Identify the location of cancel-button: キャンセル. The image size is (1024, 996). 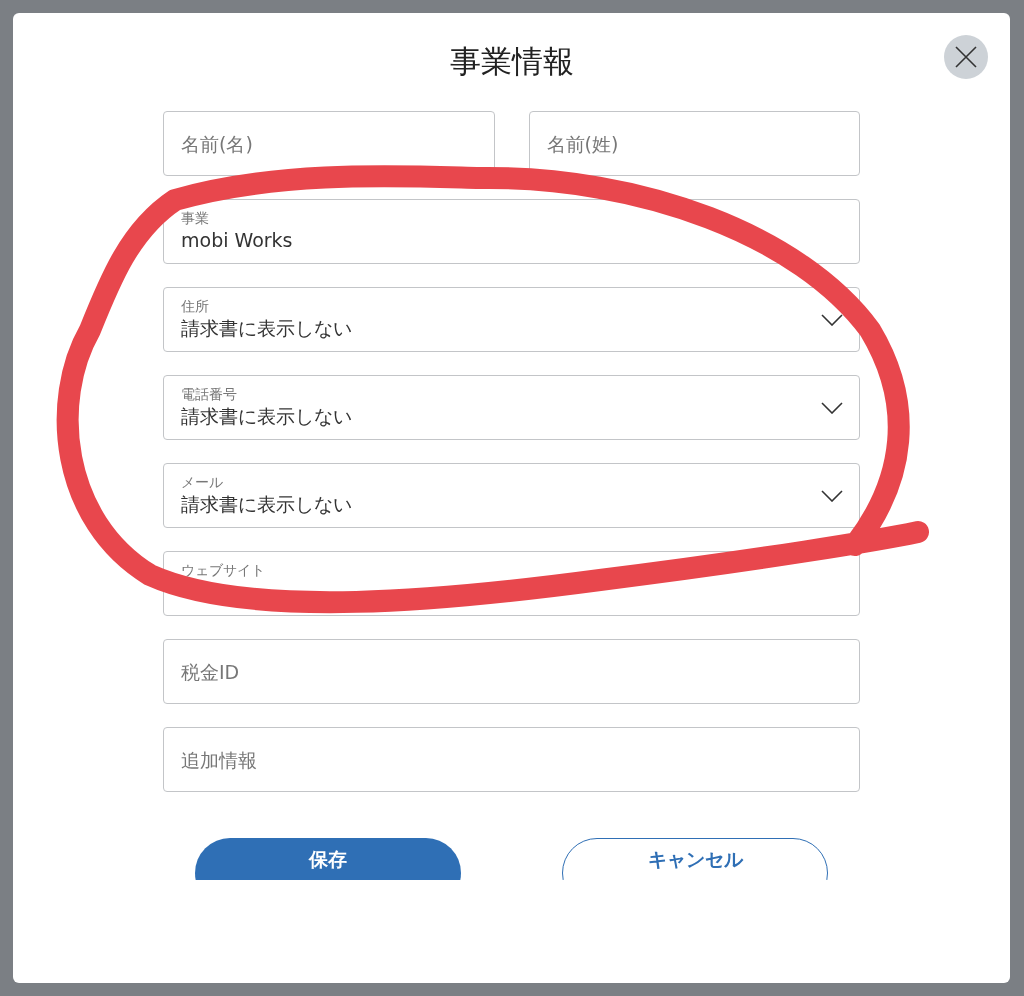
(695, 859).